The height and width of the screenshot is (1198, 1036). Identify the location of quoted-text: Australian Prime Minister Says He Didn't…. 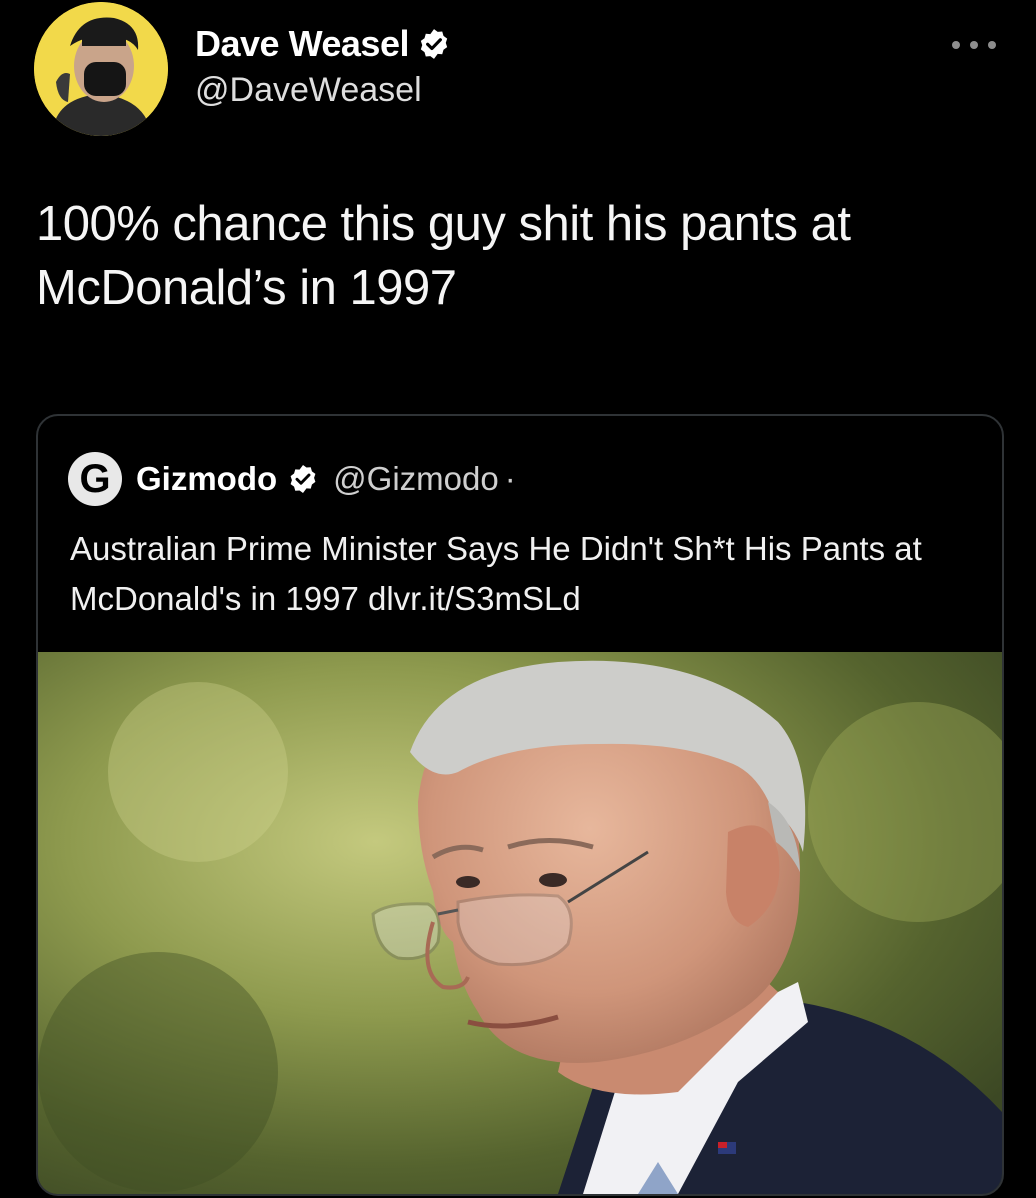
(496, 573).